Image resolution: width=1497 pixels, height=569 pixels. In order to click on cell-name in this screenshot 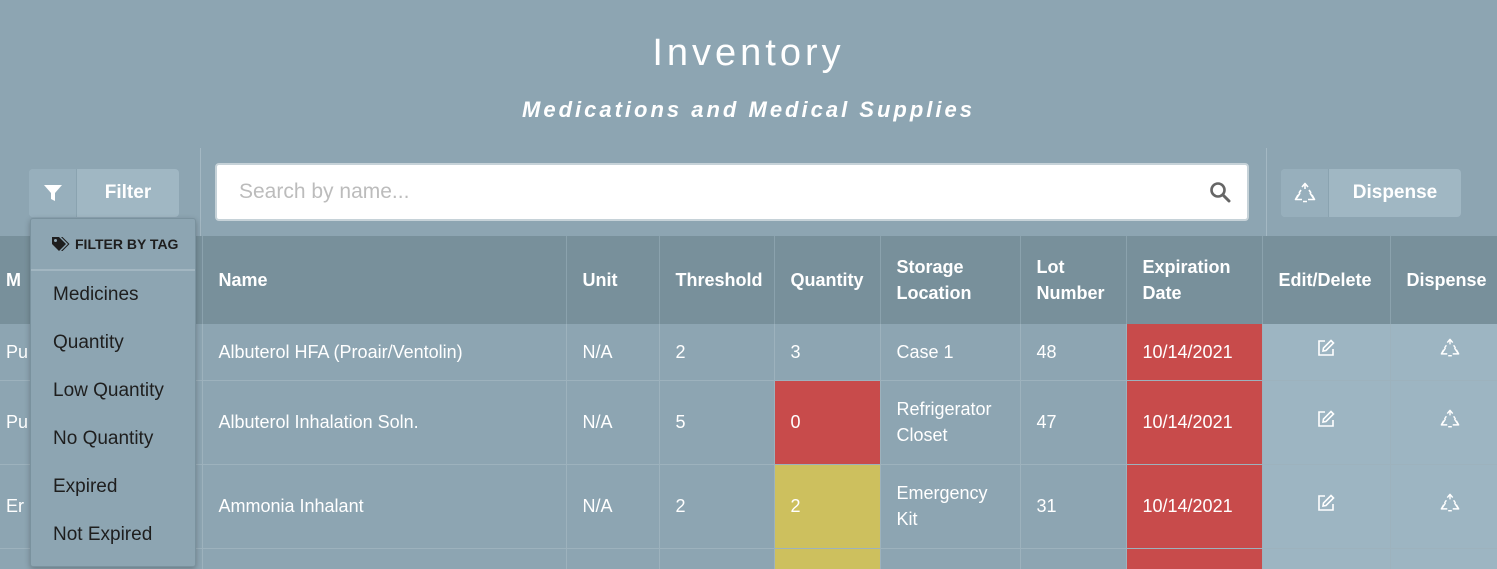, I will do `click(384, 558)`.